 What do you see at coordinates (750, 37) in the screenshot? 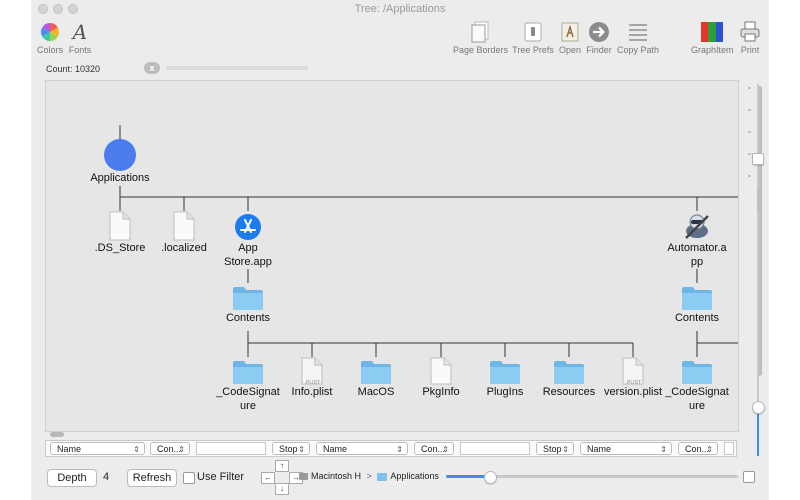
I see `print-tool: Print` at bounding box center [750, 37].